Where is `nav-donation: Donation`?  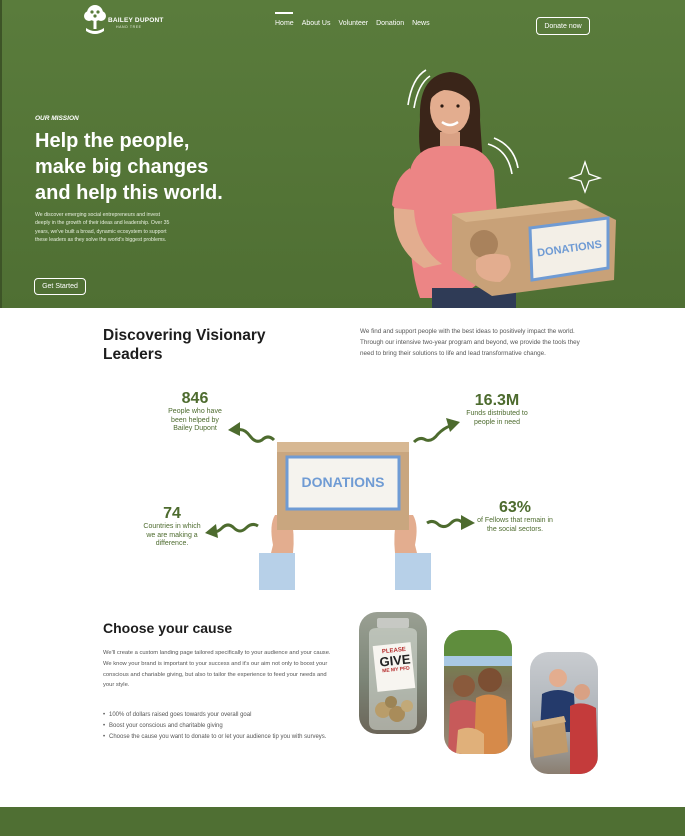 nav-donation: Donation is located at coordinates (390, 23).